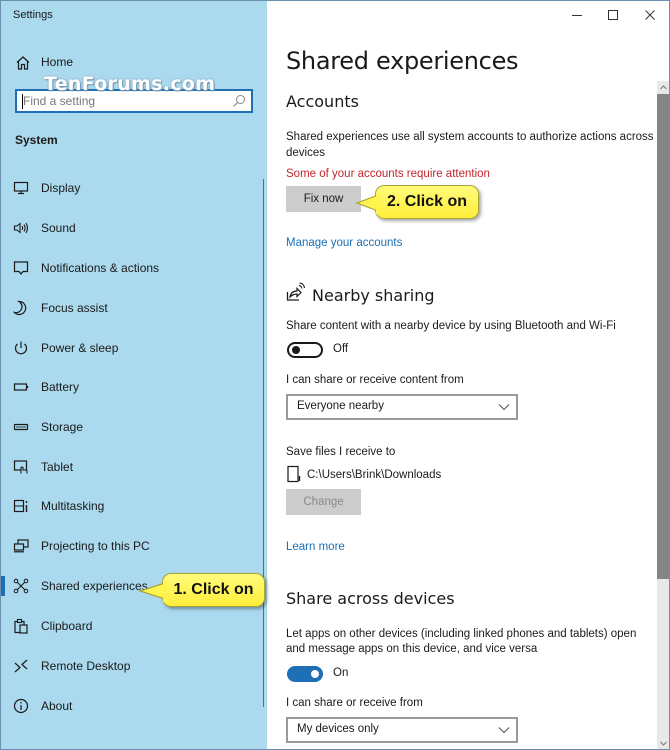 The image size is (670, 750). I want to click on search-icon, so click(239, 101).